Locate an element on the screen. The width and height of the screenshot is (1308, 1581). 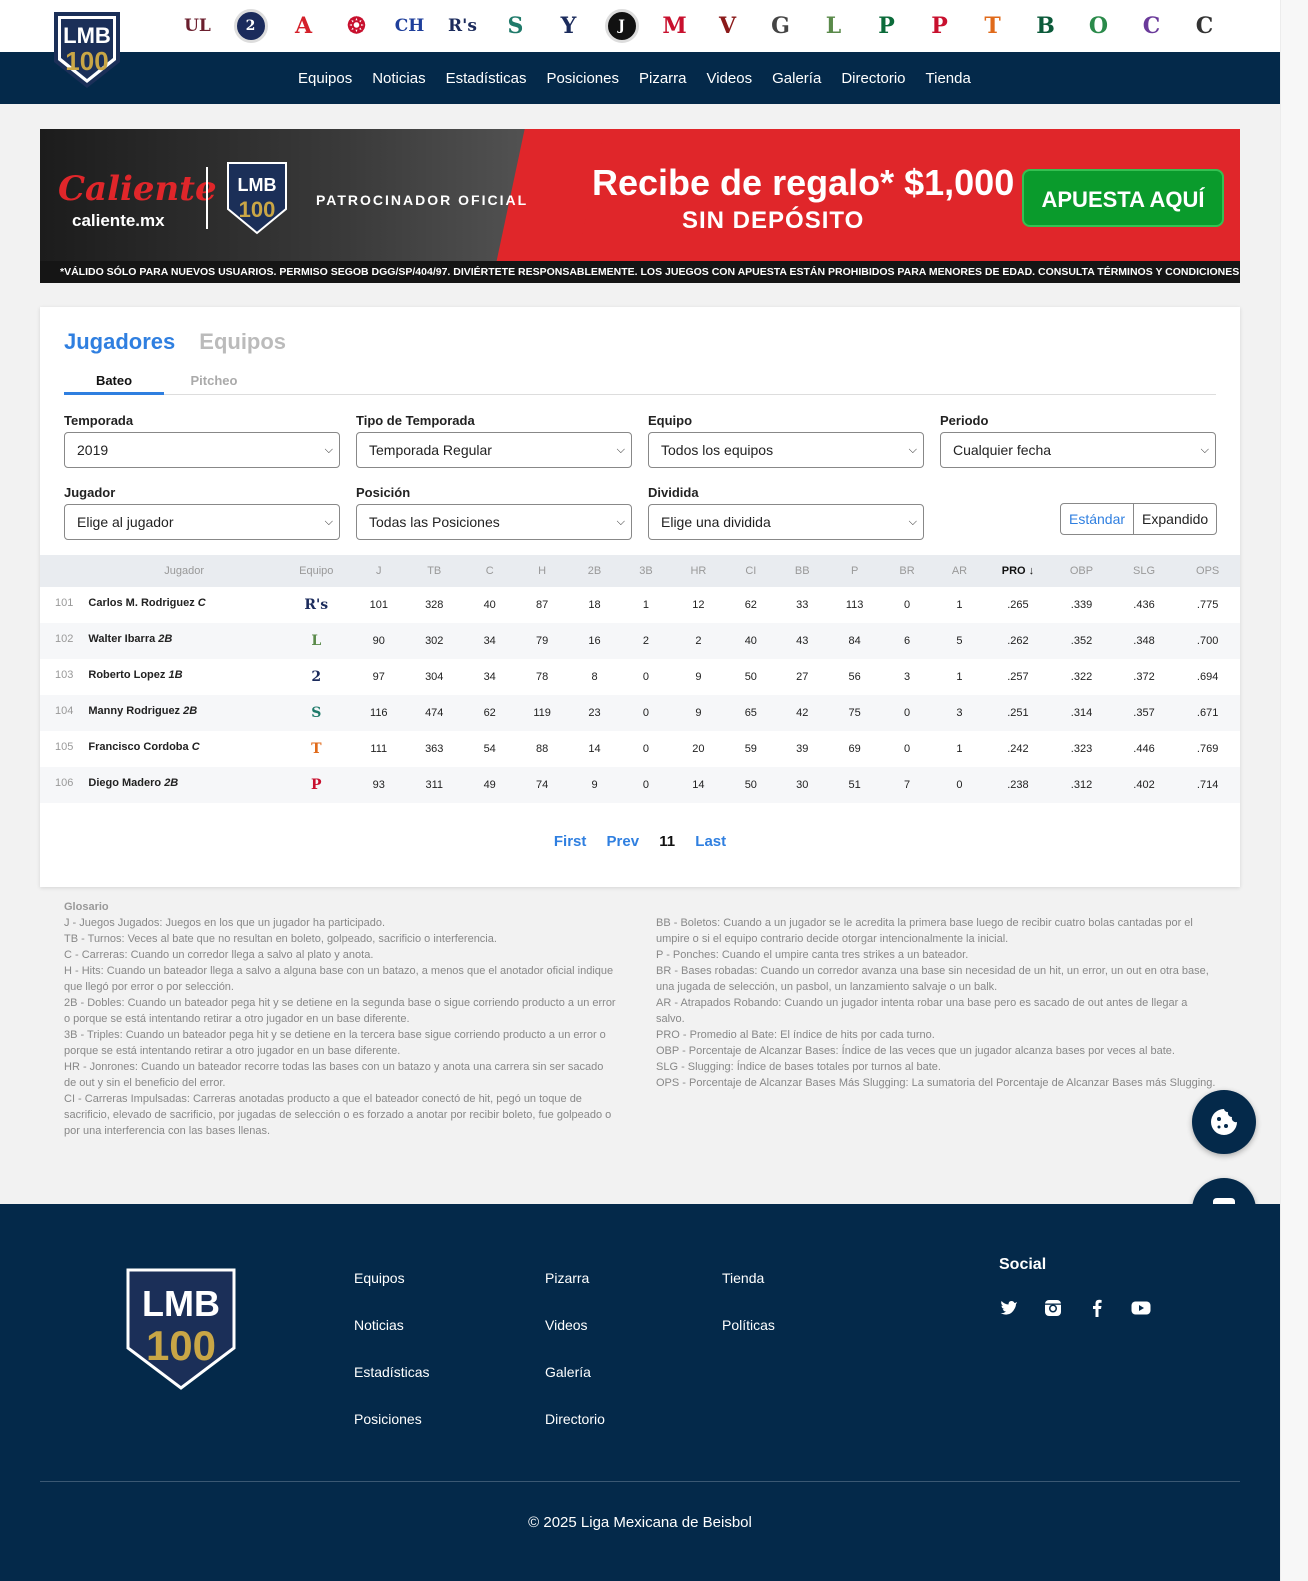
subtab-bateo: Bateo is located at coordinates (114, 384).